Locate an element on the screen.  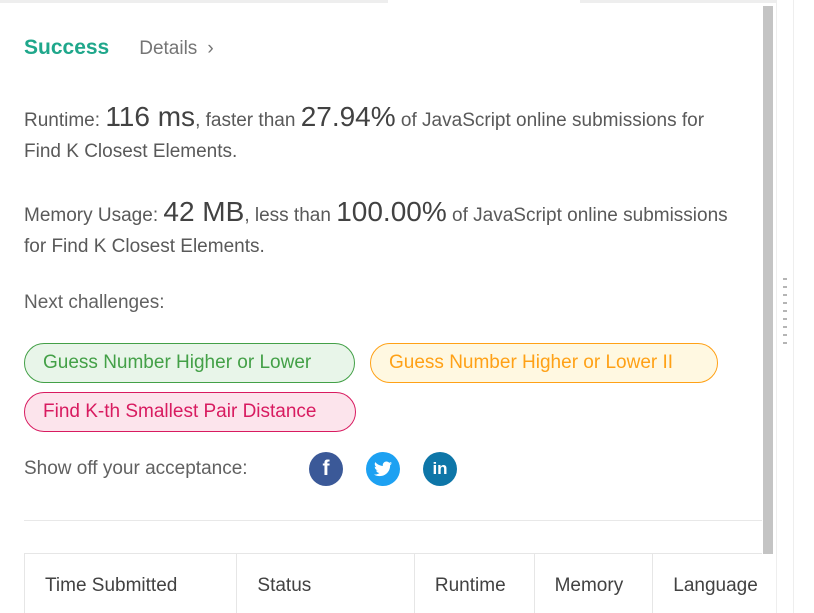
linkedin-icon: in is located at coordinates (440, 469).